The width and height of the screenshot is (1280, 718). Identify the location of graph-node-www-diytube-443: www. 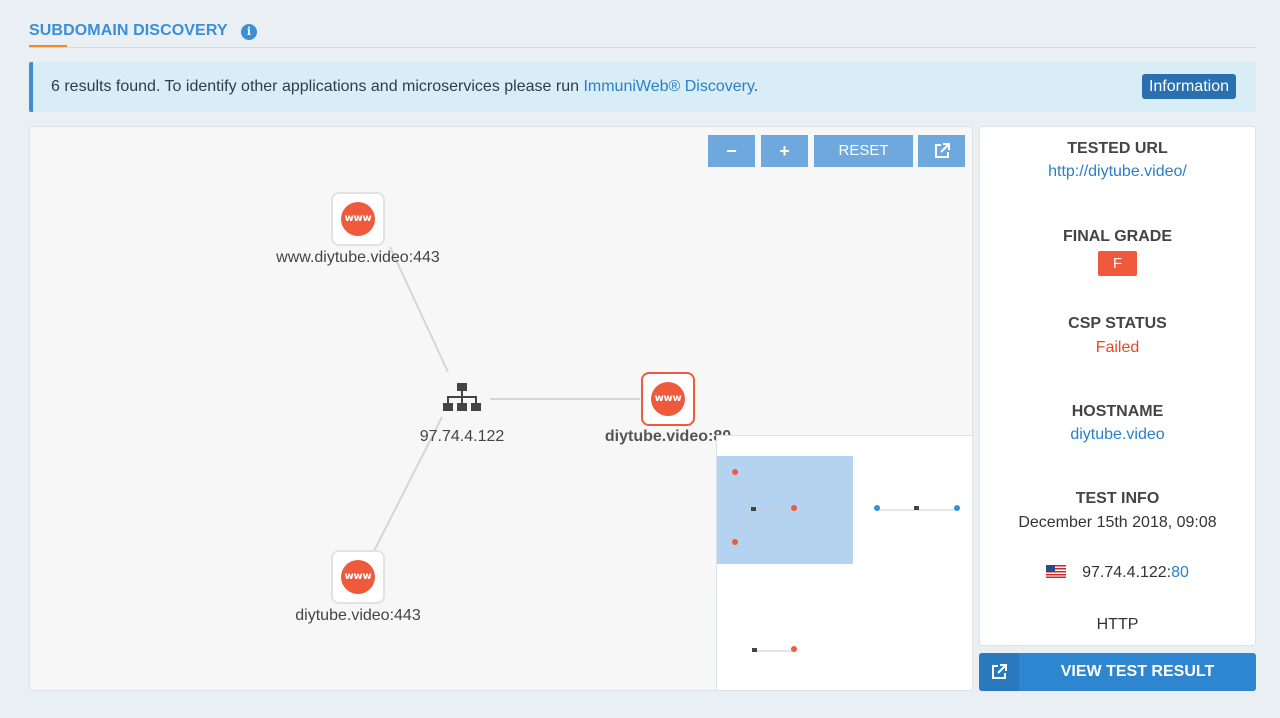
(358, 219).